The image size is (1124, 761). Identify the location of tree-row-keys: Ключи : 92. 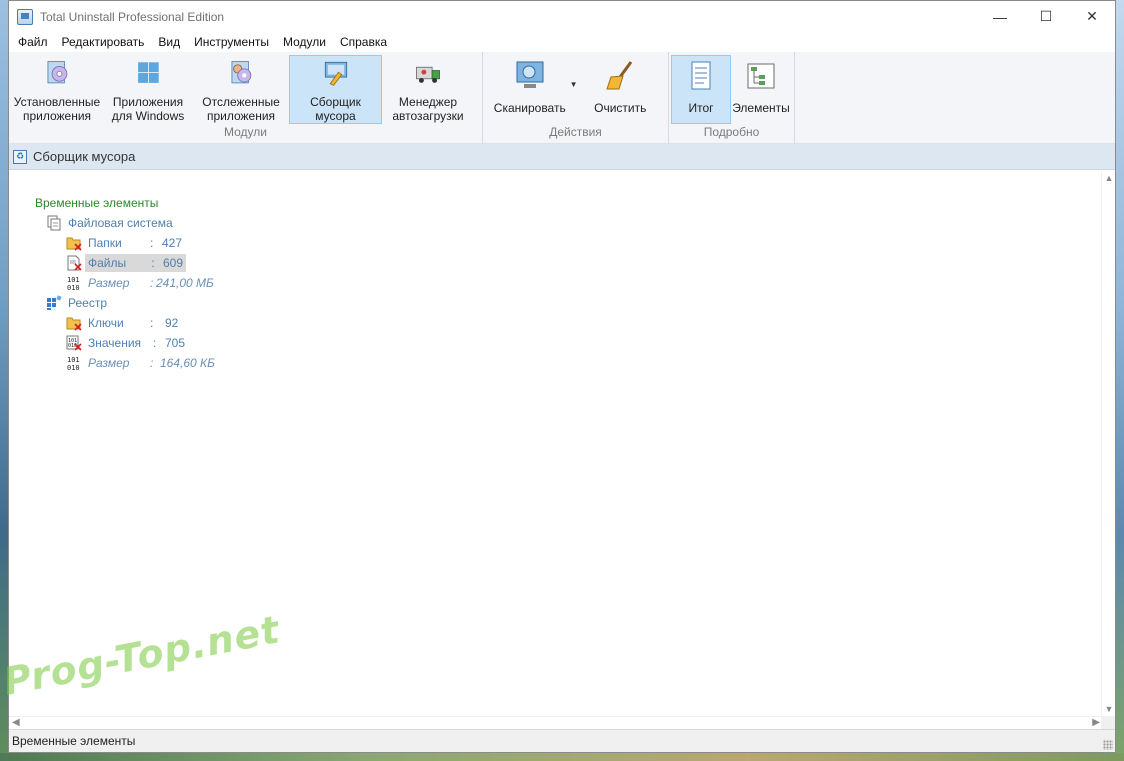
(125, 323).